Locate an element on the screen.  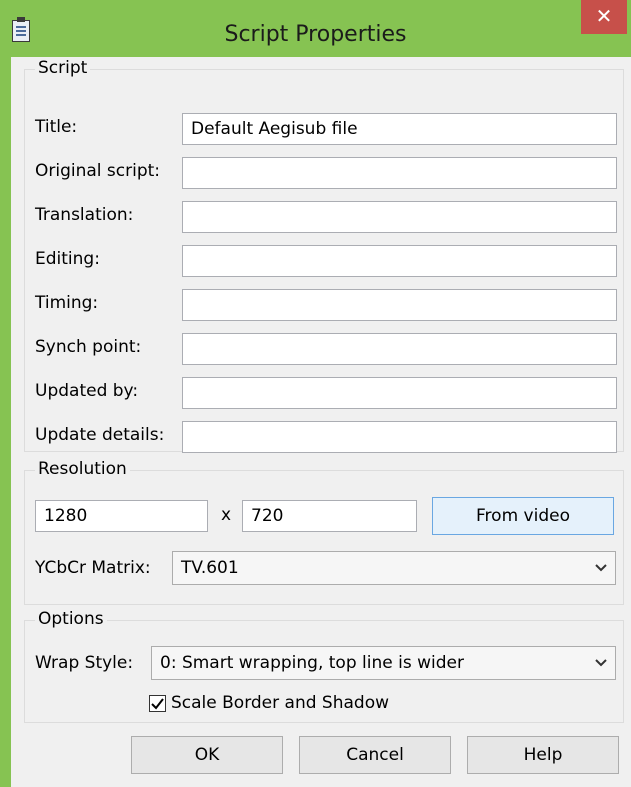
from-video-button: From video is located at coordinates (523, 516).